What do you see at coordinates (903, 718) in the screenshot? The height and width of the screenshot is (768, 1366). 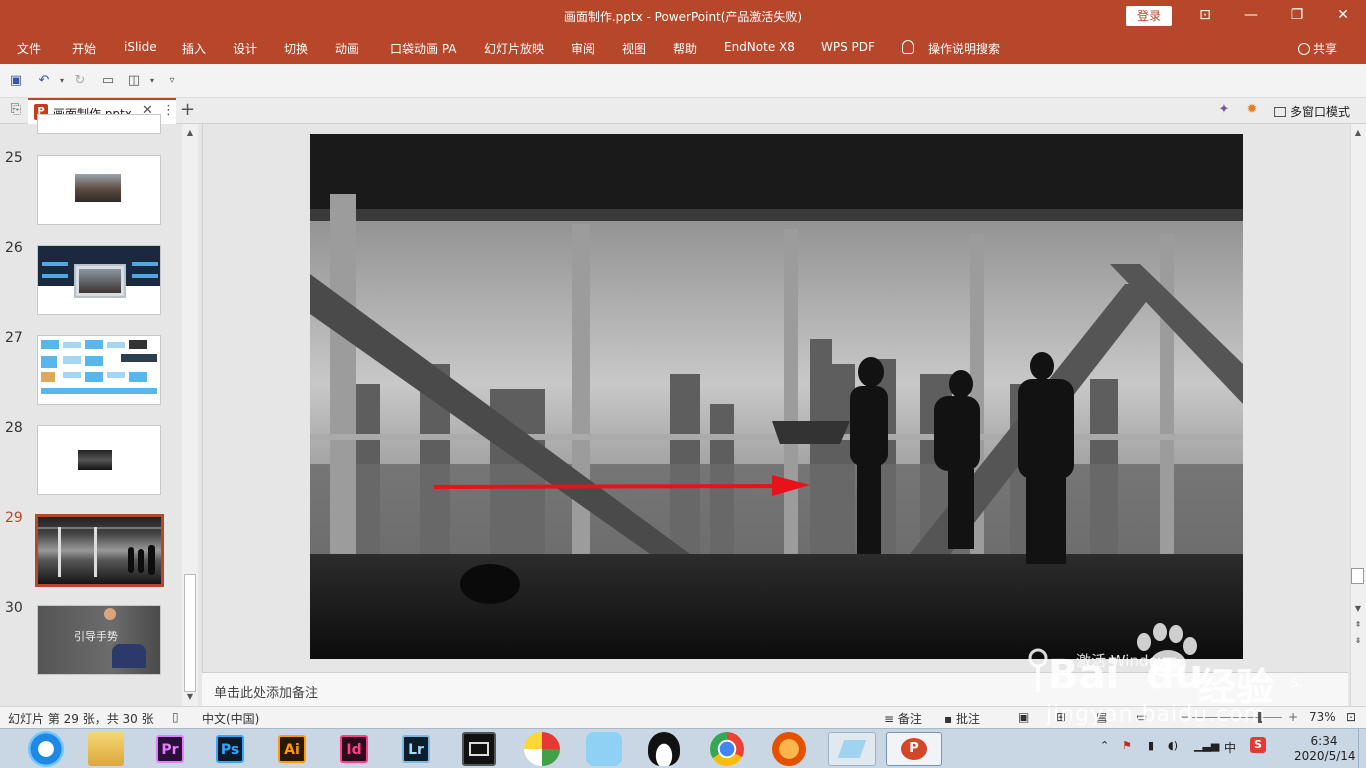 I see `notes-toggle: ≡ 备注` at bounding box center [903, 718].